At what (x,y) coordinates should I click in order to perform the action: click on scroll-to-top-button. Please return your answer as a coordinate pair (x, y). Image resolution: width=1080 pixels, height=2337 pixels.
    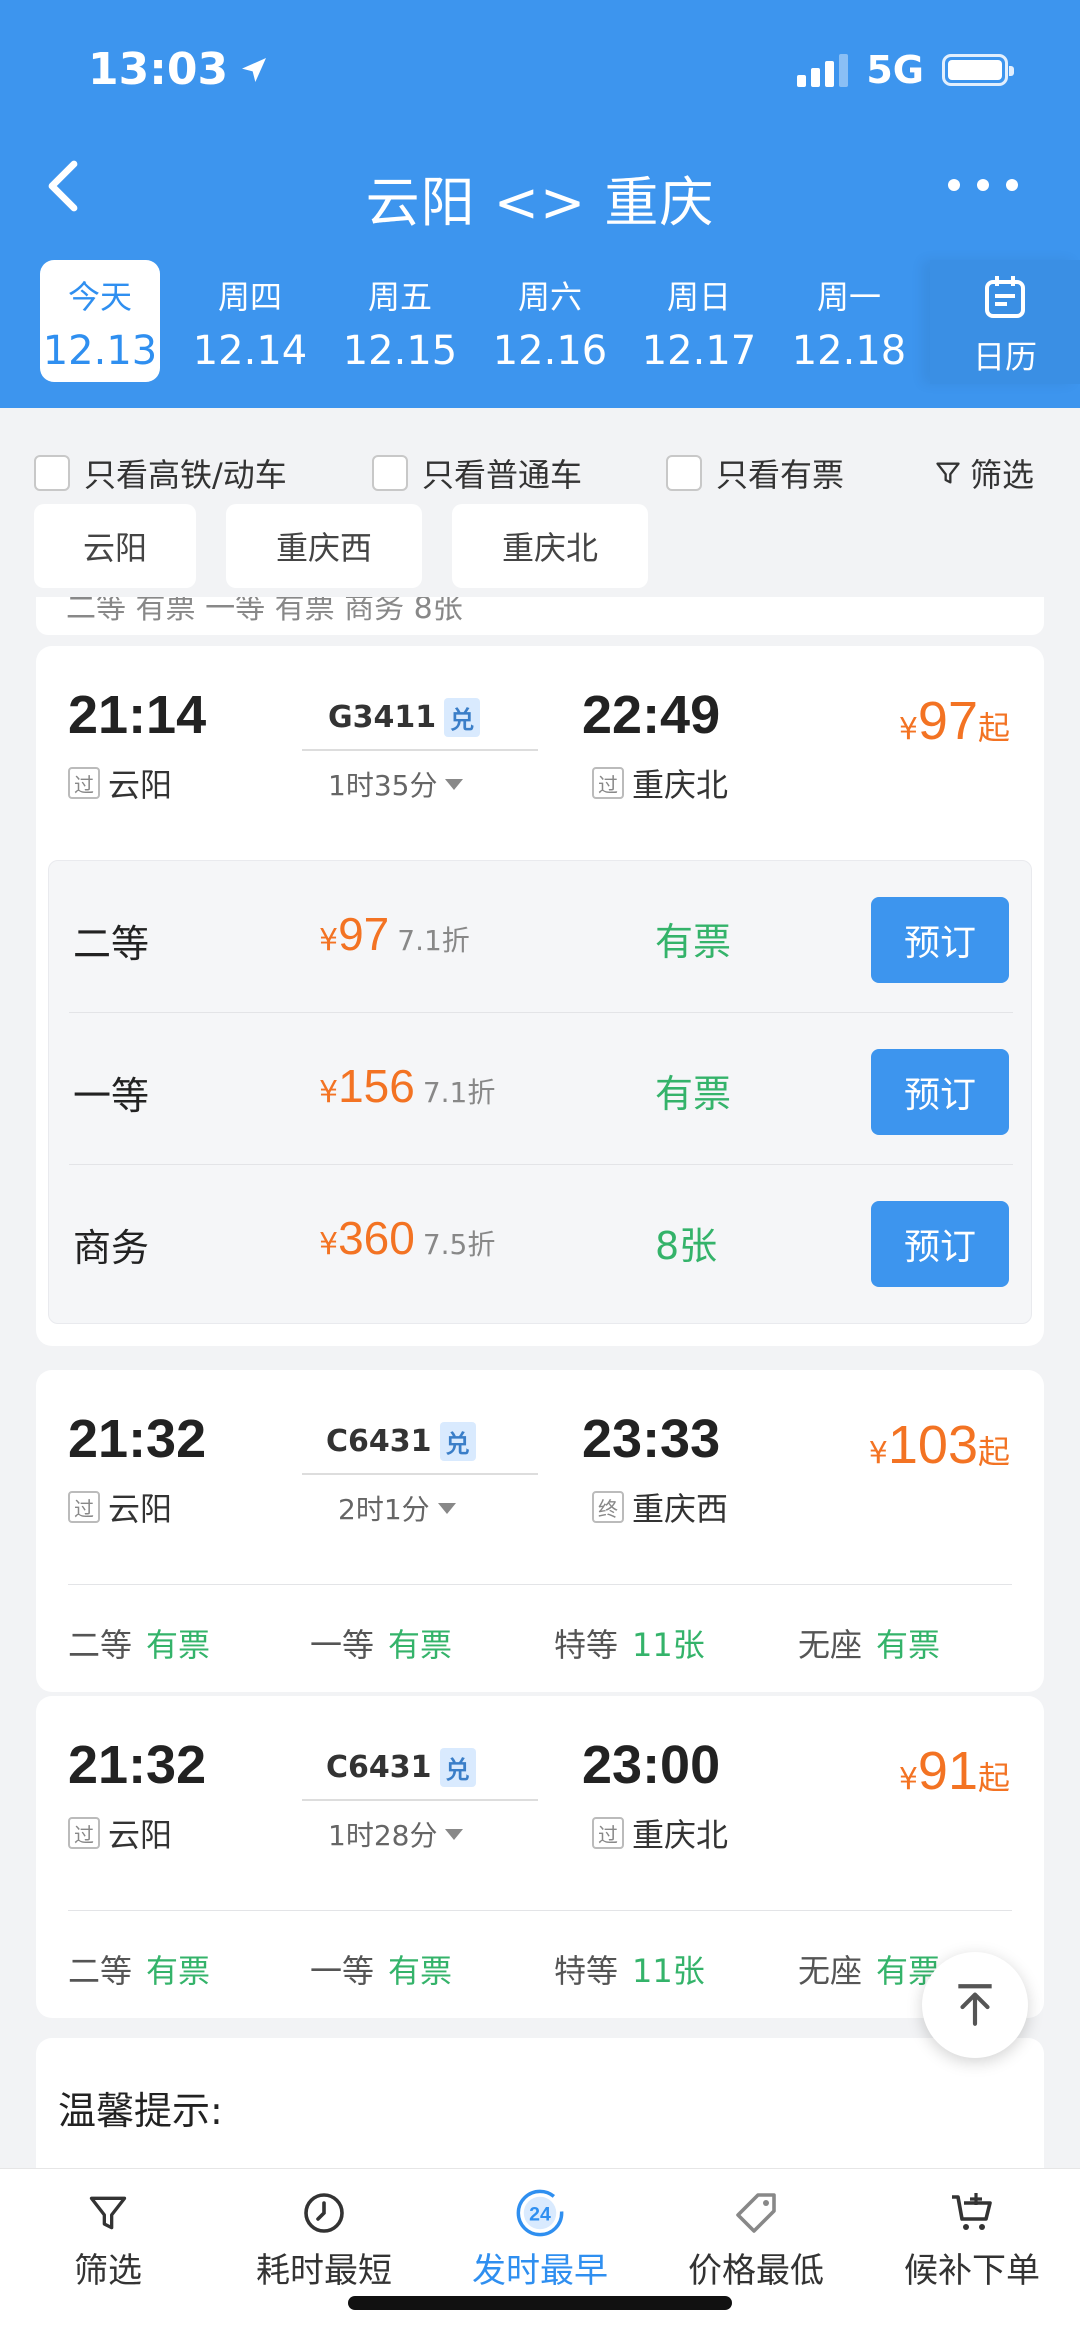
    Looking at the image, I should click on (975, 2005).